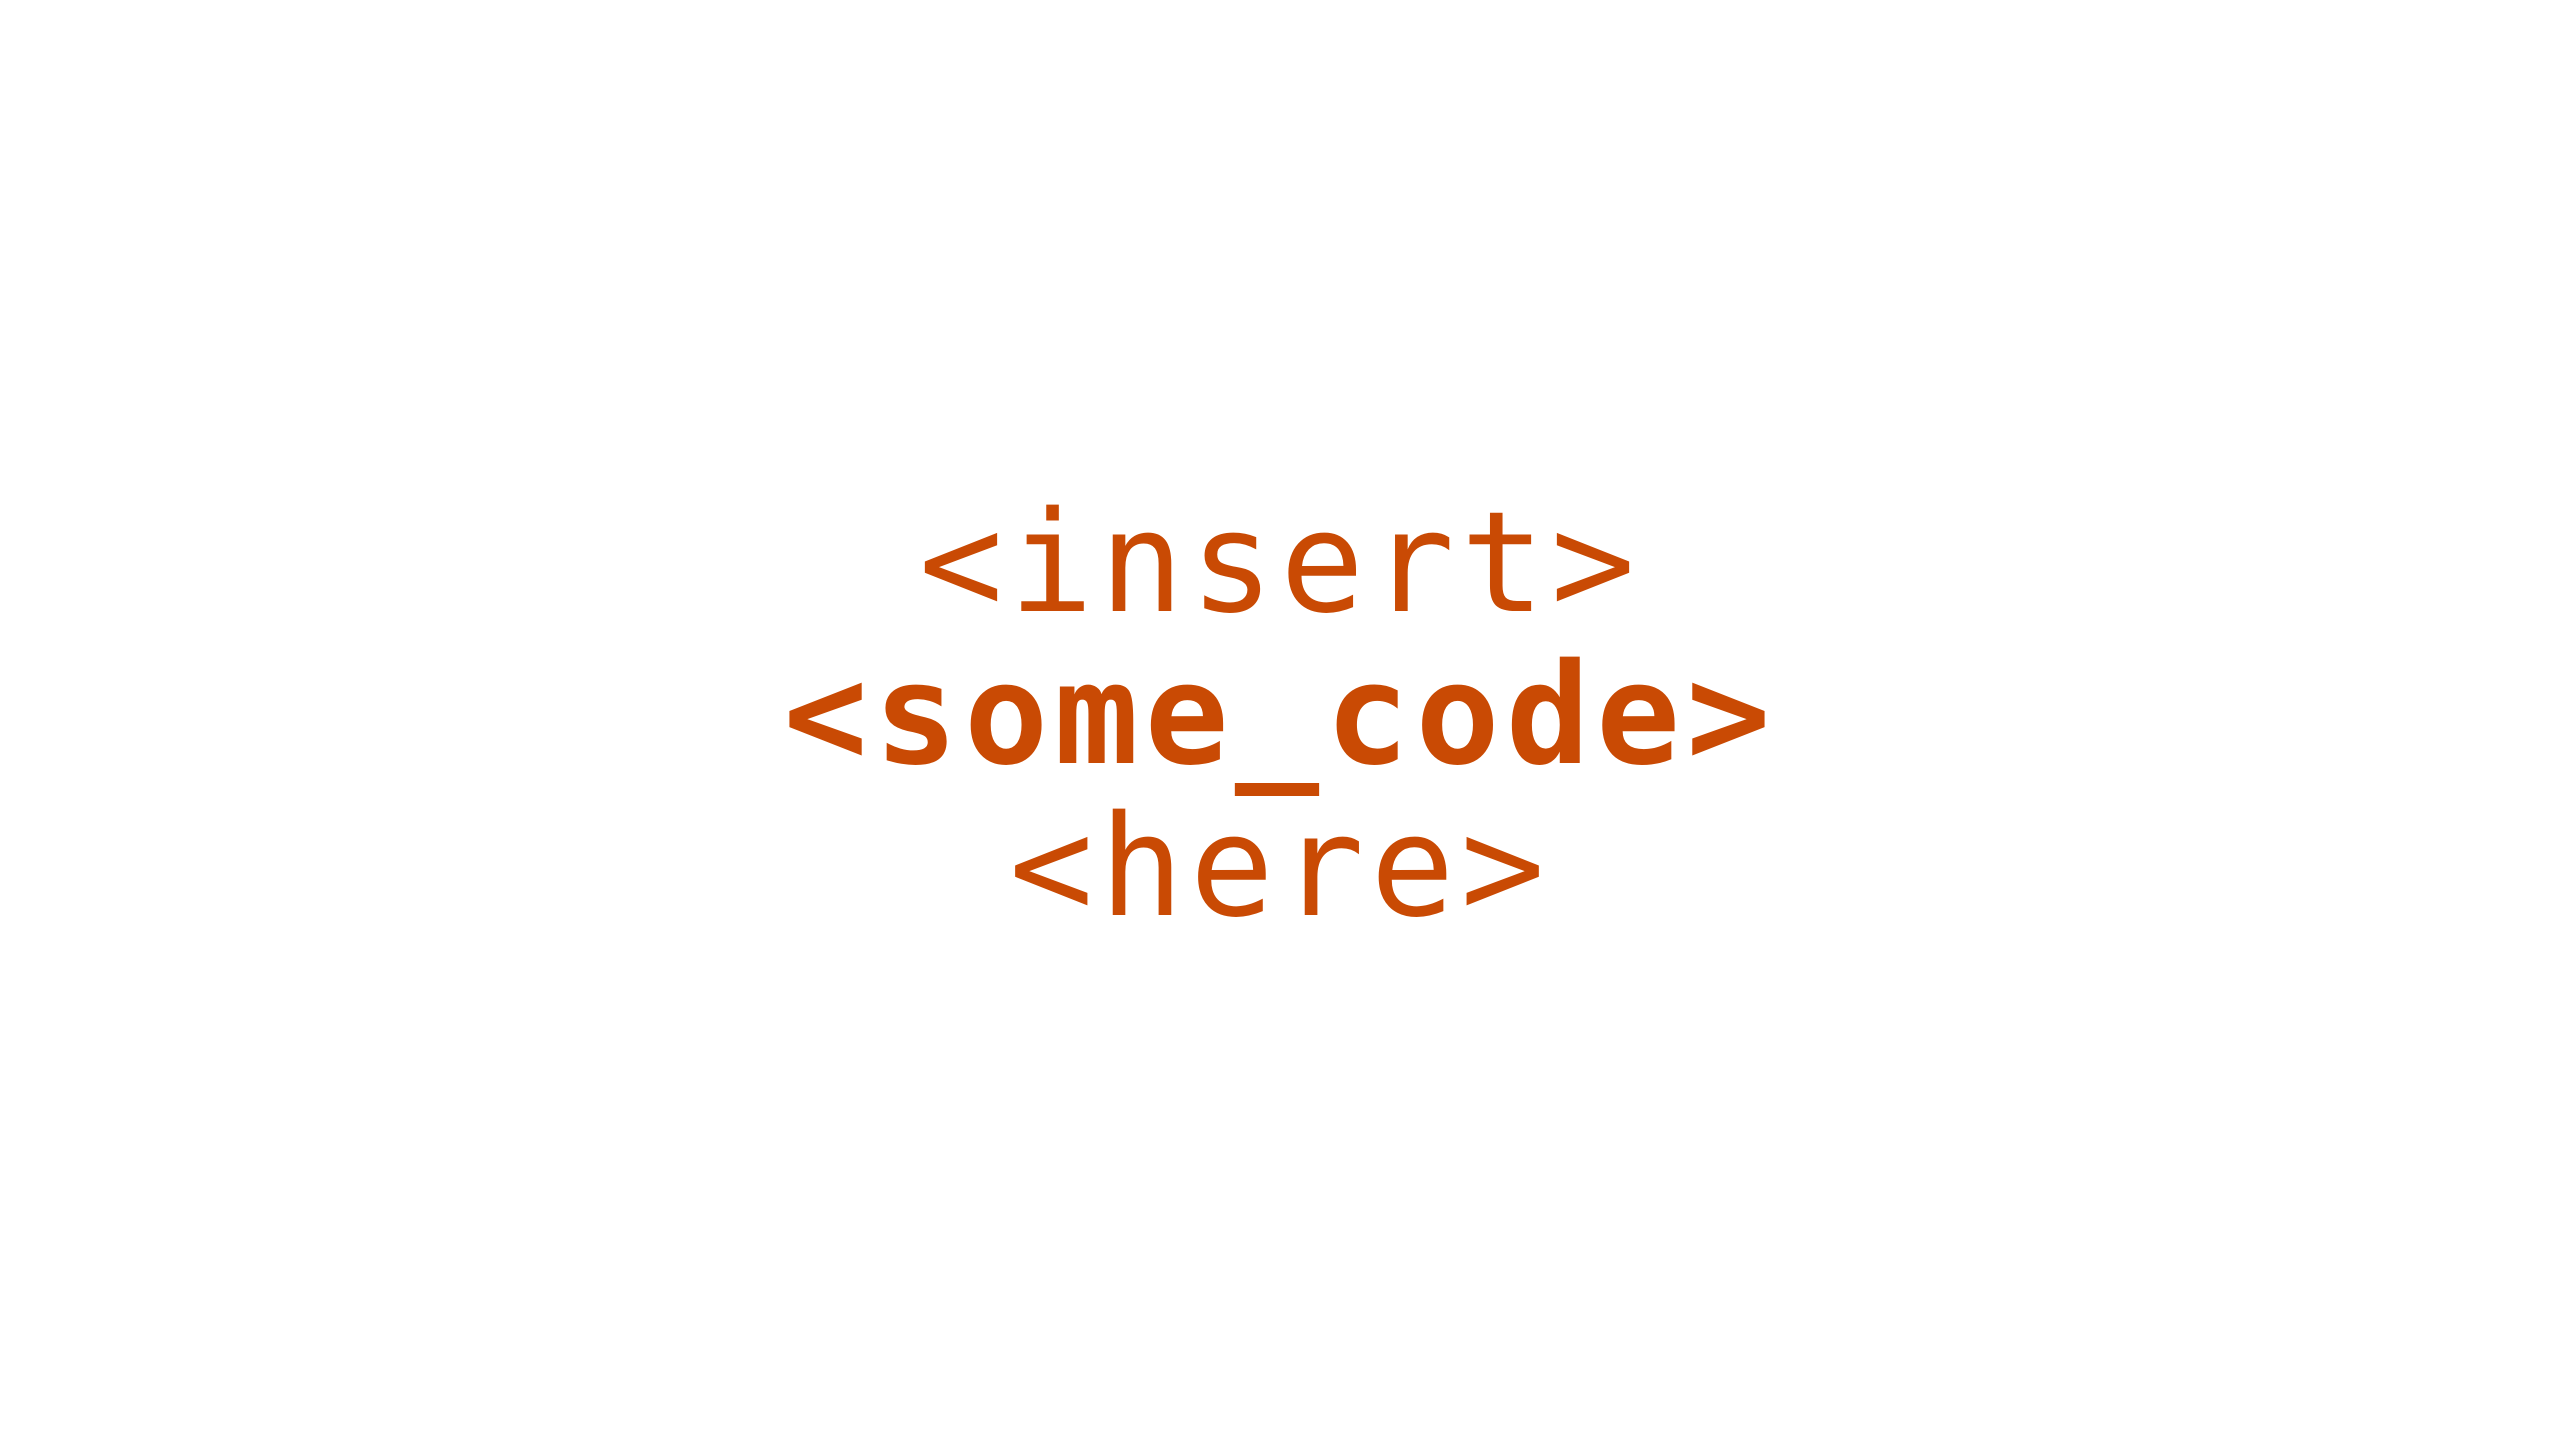 This screenshot has height=1440, width=2560. I want to click on code-line-some-code: <some_code>, so click(1280, 715).